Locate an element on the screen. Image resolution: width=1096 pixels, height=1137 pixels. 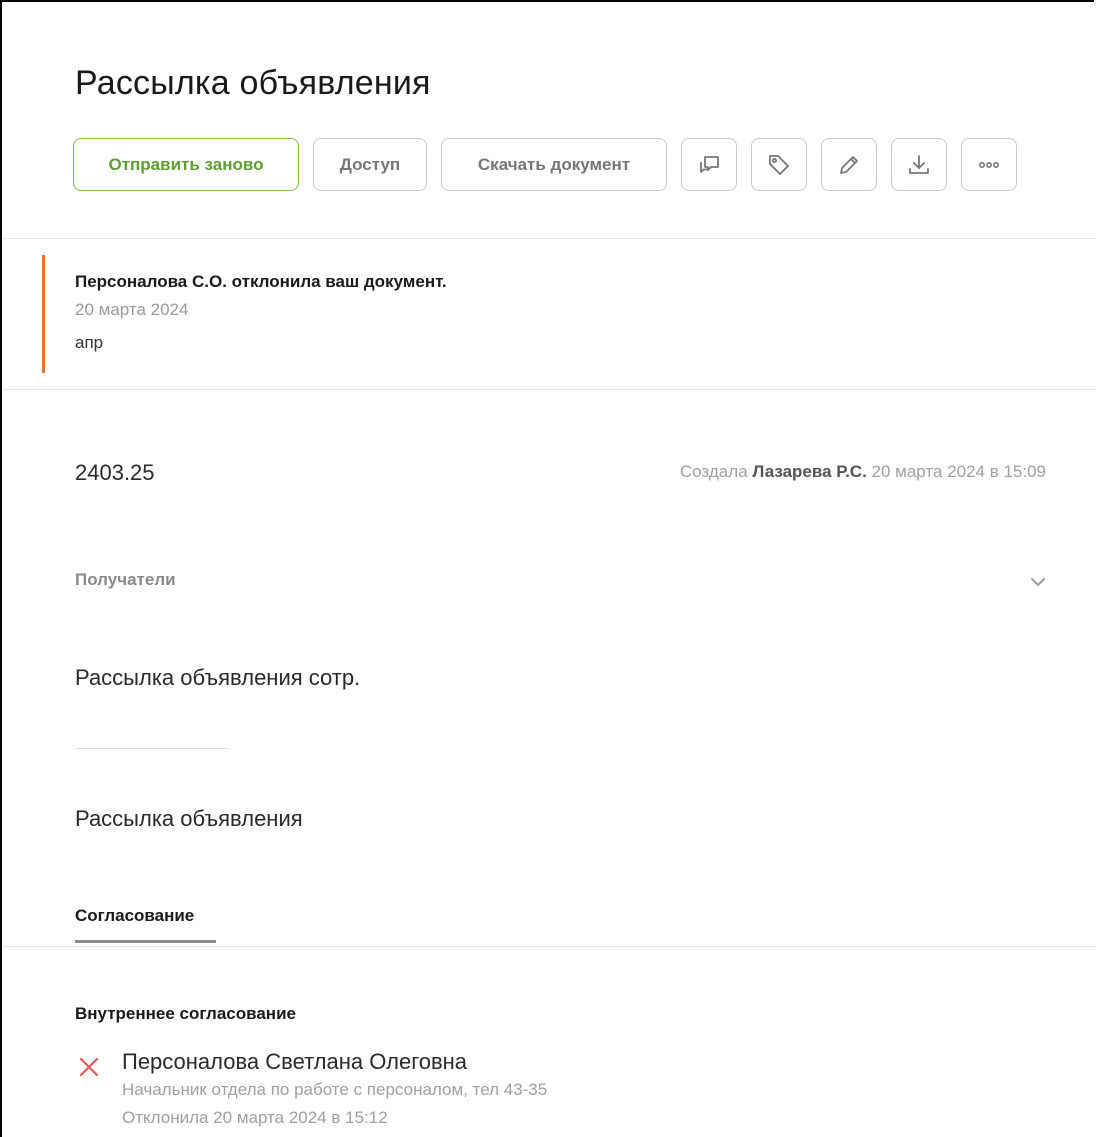
download-icon is located at coordinates (919, 164).